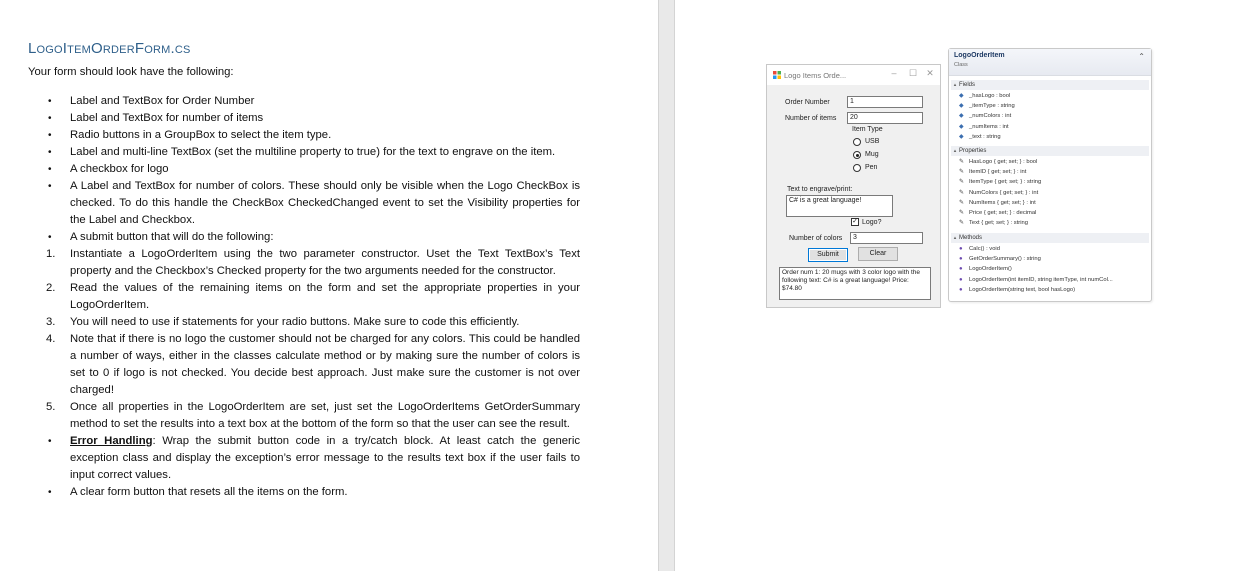 This screenshot has width=1233, height=571. Describe the element at coordinates (51, 254) in the screenshot. I see `number-marker: 1.` at that location.